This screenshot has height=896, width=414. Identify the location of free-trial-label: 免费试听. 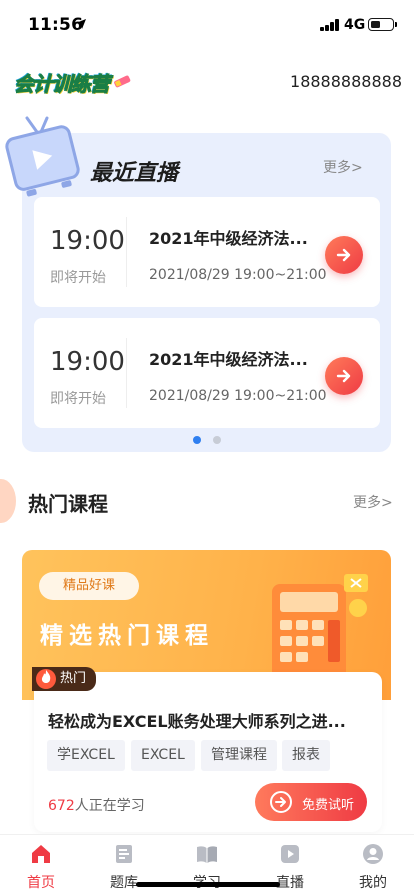
(328, 805).